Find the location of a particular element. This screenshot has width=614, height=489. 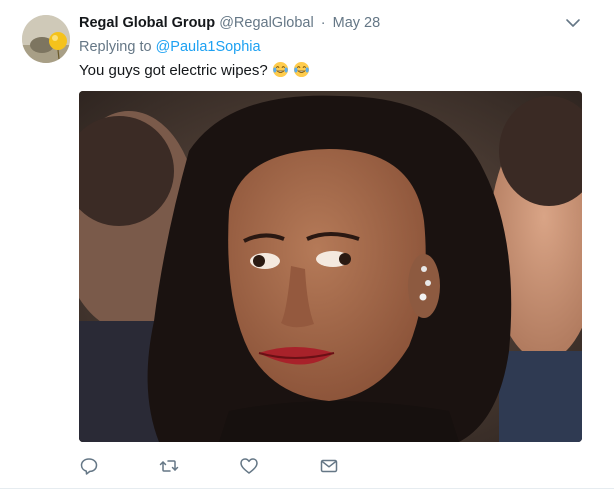

avatar-image is located at coordinates (46, 39).